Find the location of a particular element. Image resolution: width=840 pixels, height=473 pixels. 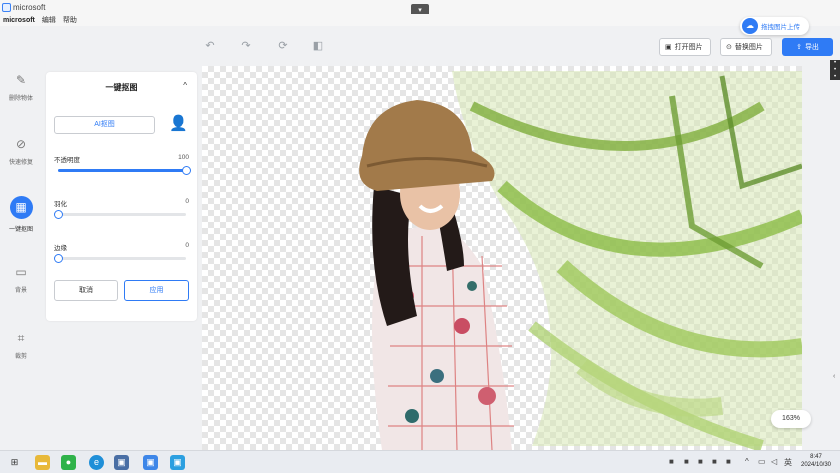

replace-image-button: ⊙ 替换图片 is located at coordinates (746, 47).